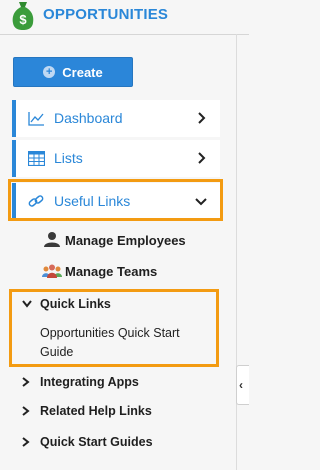 The height and width of the screenshot is (470, 320). Describe the element at coordinates (52, 239) in the screenshot. I see `person-icon` at that location.